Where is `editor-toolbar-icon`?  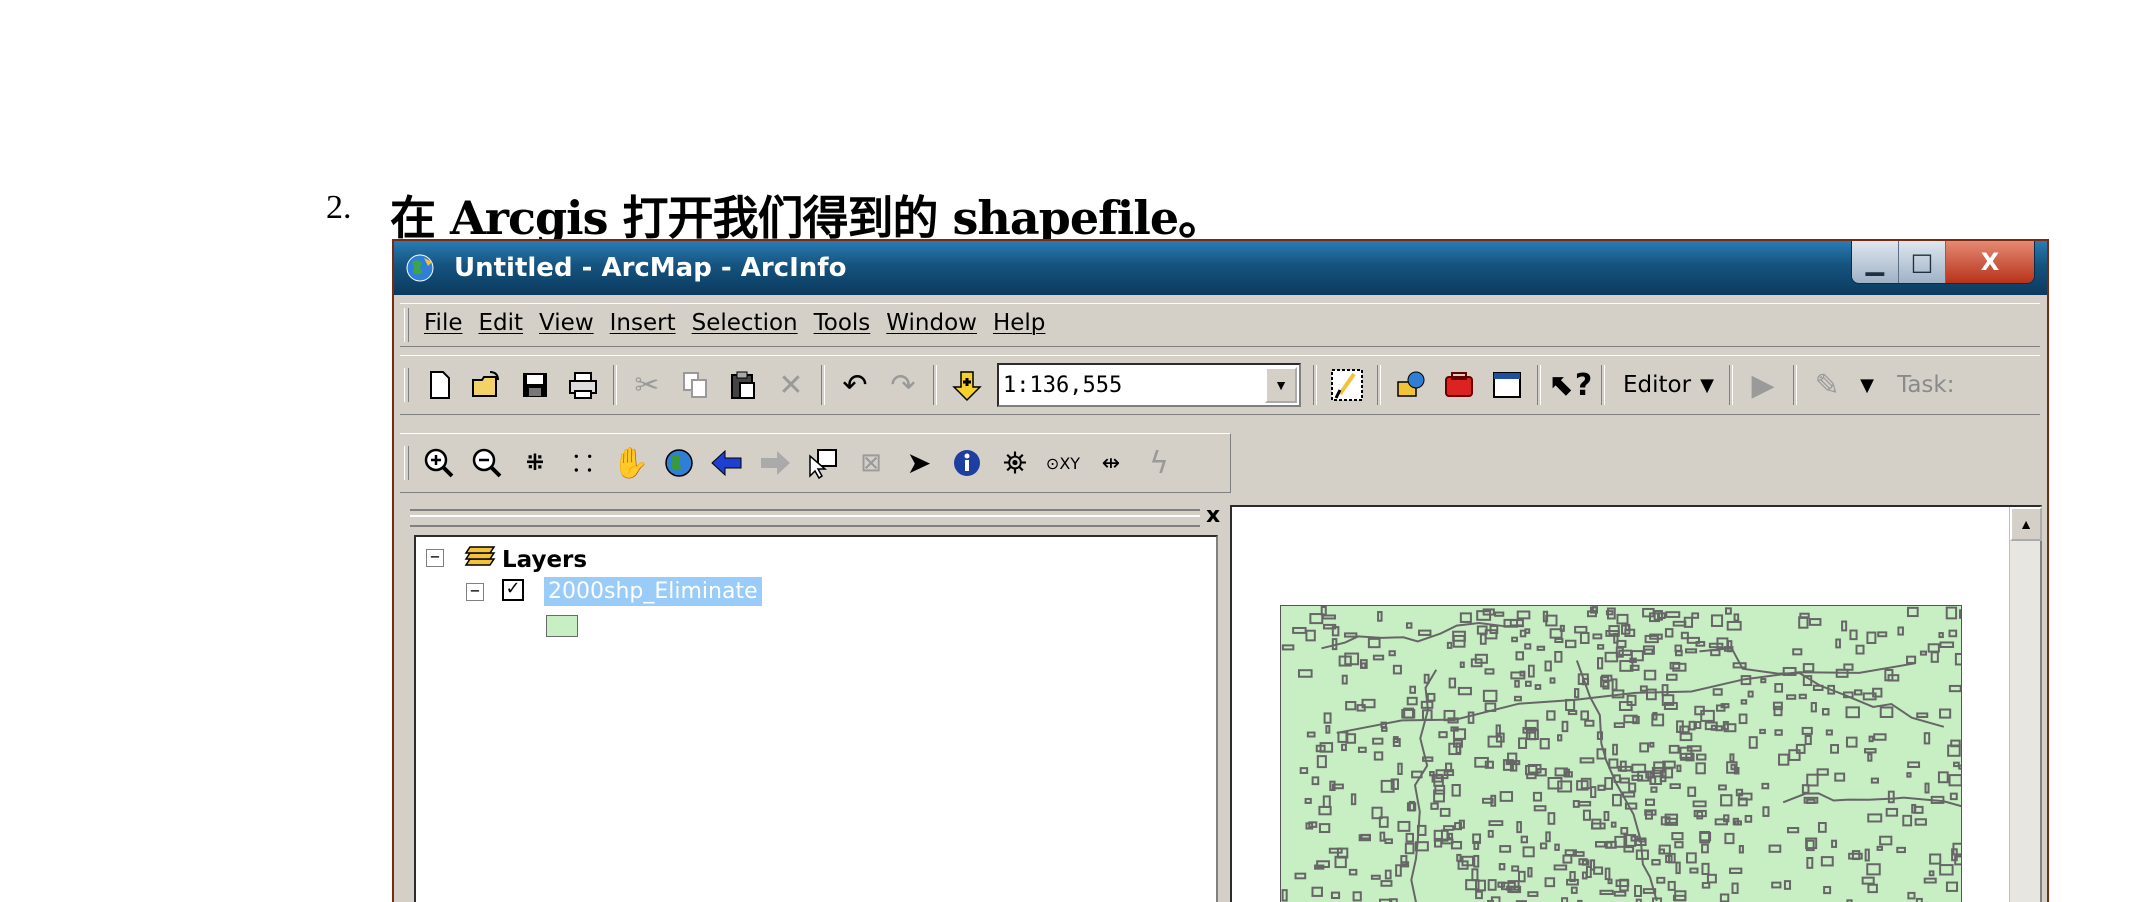 editor-toolbar-icon is located at coordinates (1347, 385).